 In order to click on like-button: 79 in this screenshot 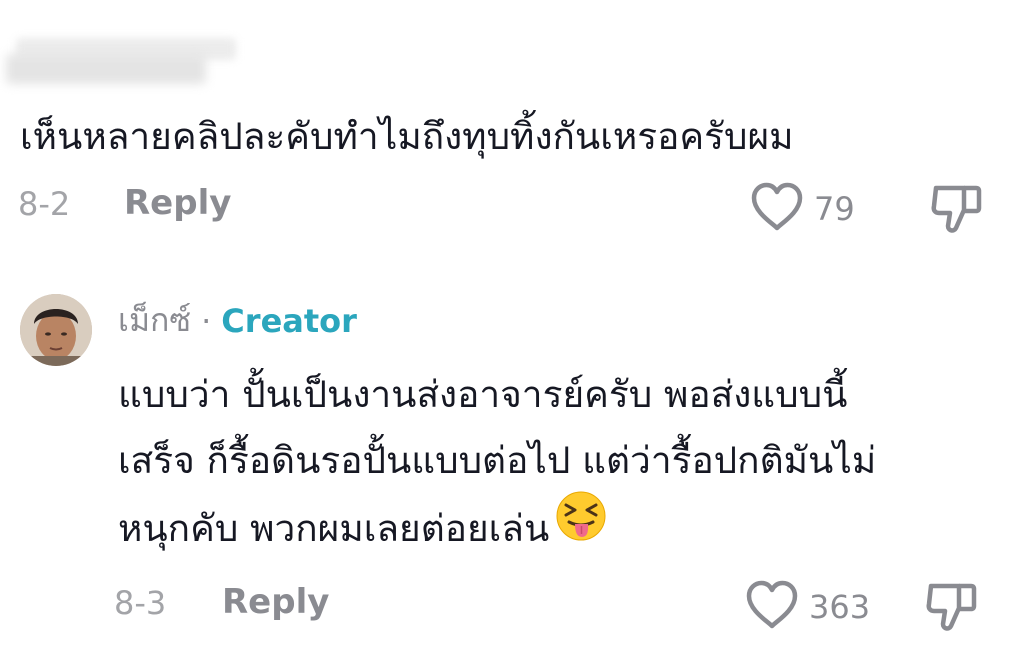, I will do `click(802, 209)`.